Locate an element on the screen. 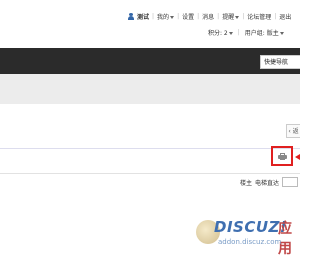  logout-link: 退出 is located at coordinates (285, 16).